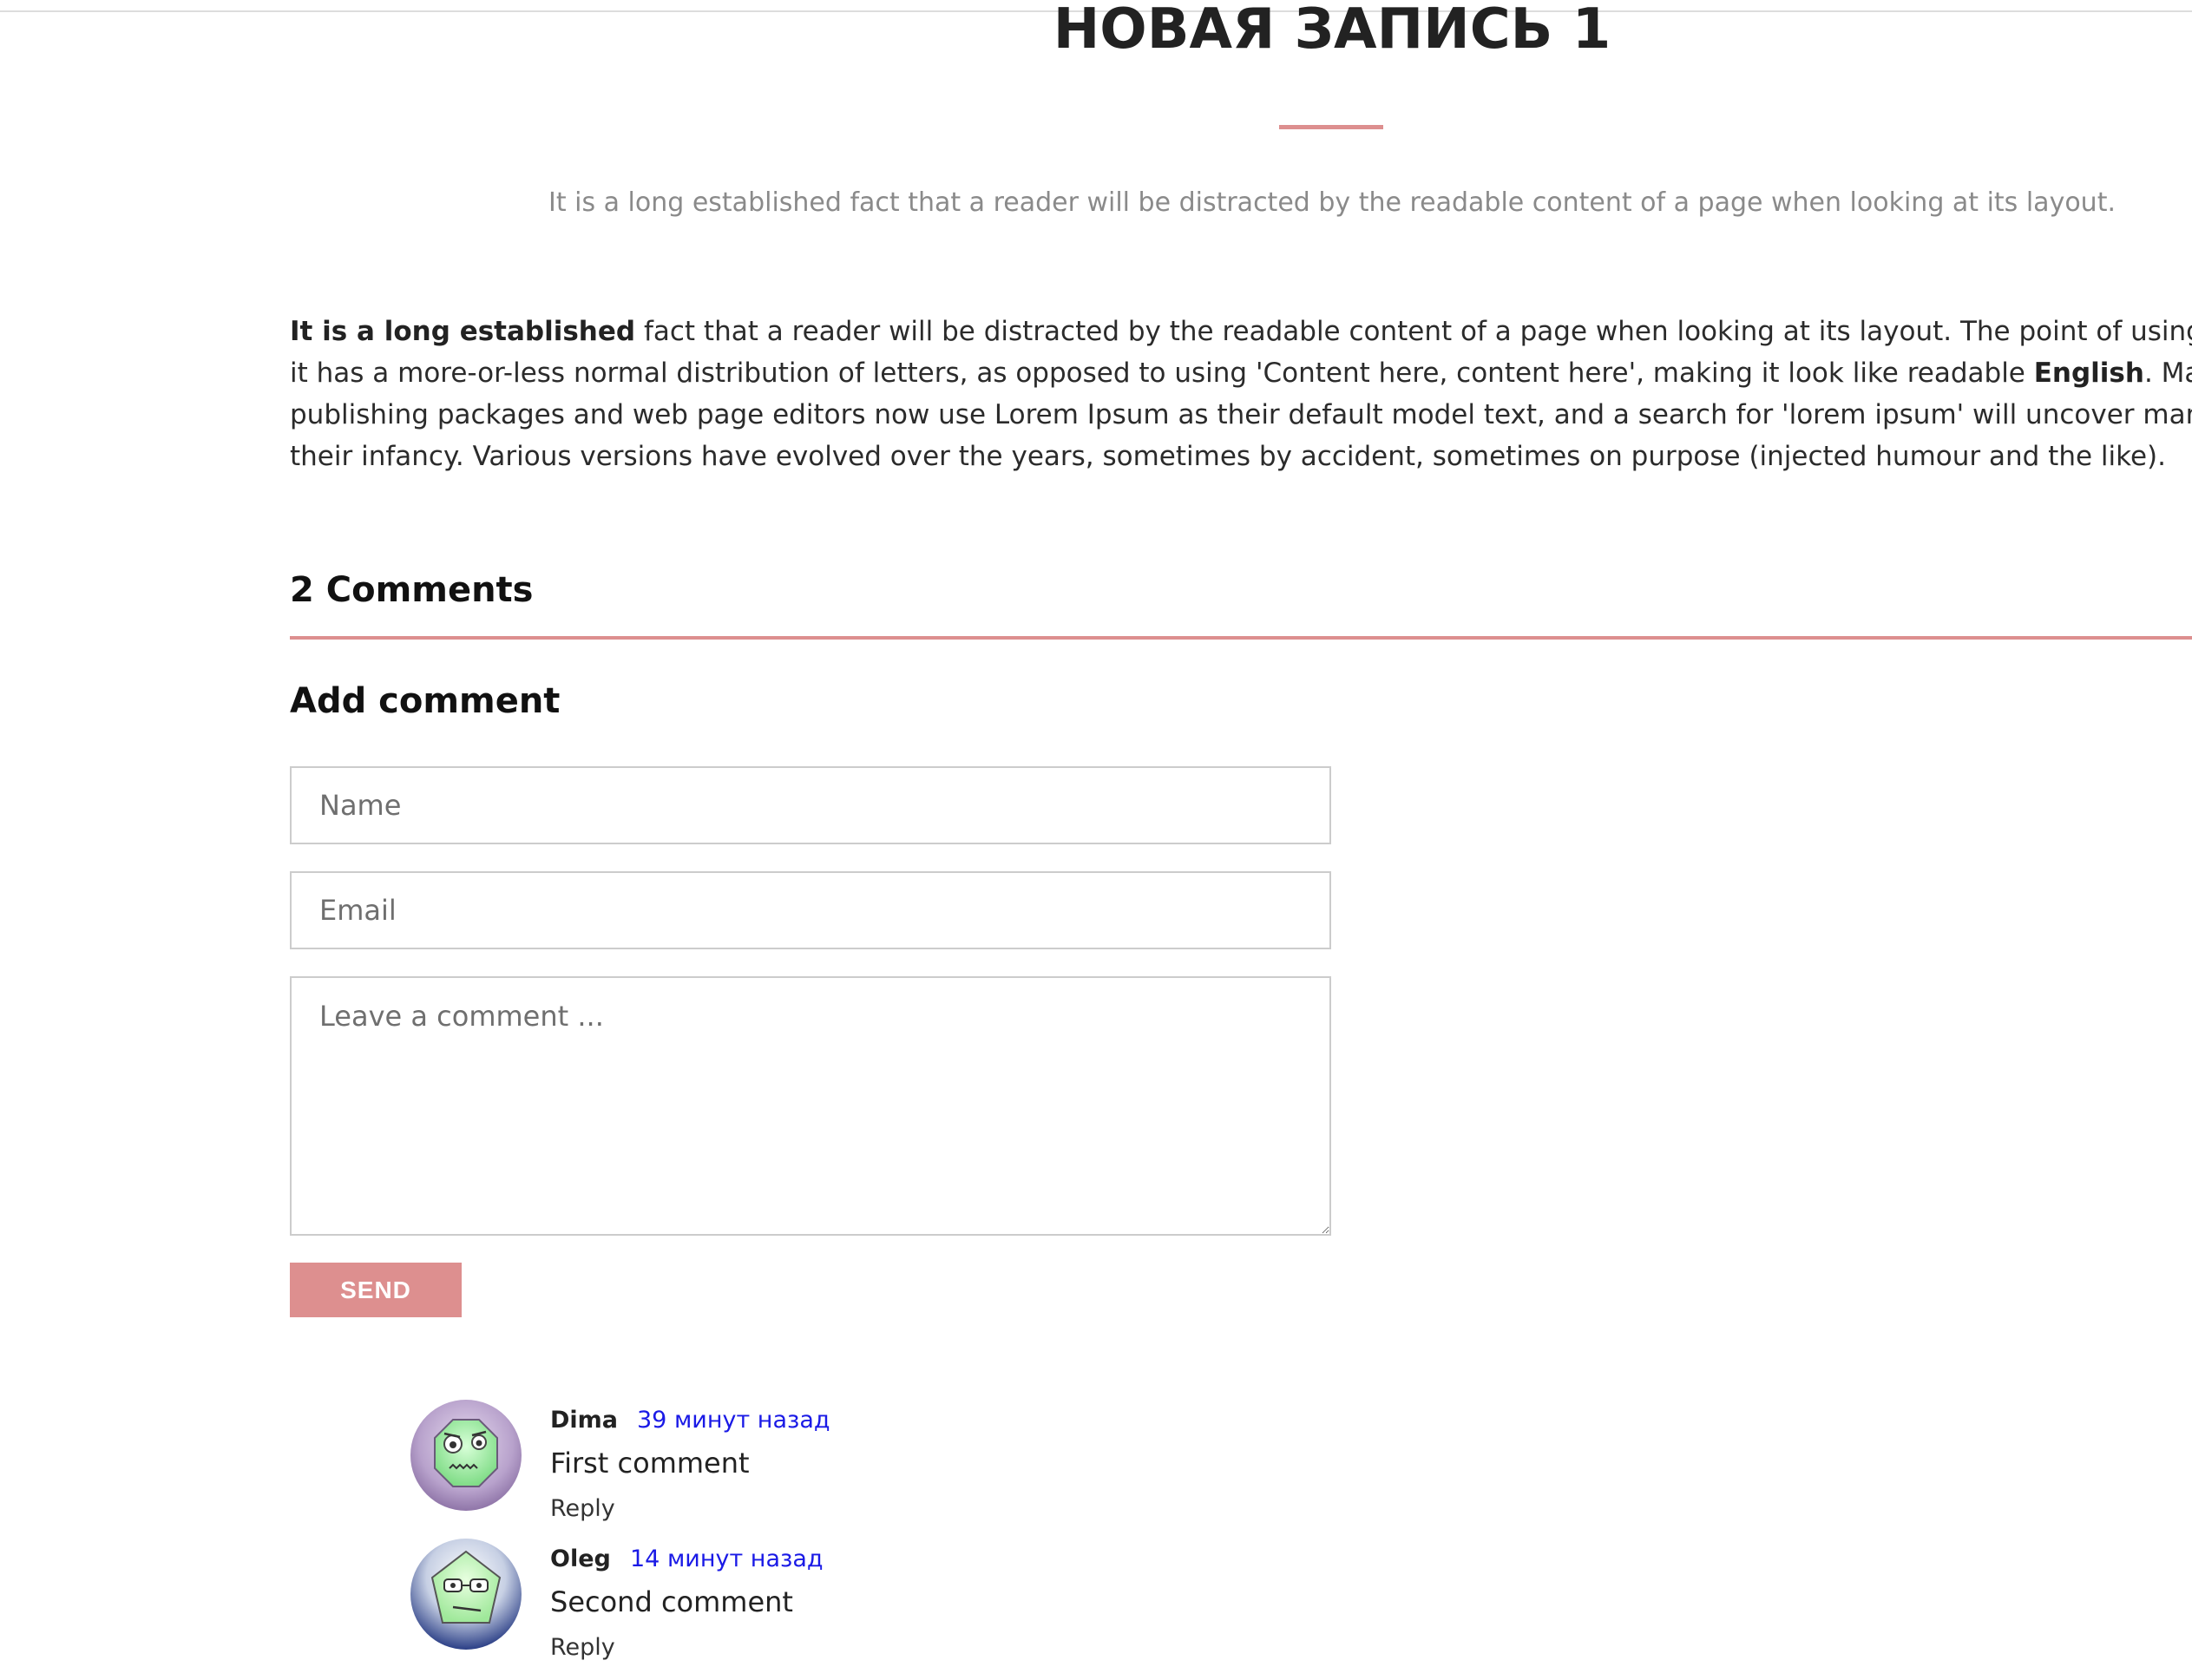 The image size is (2192, 1680). I want to click on octagon-face-avatar-icon, so click(466, 1455).